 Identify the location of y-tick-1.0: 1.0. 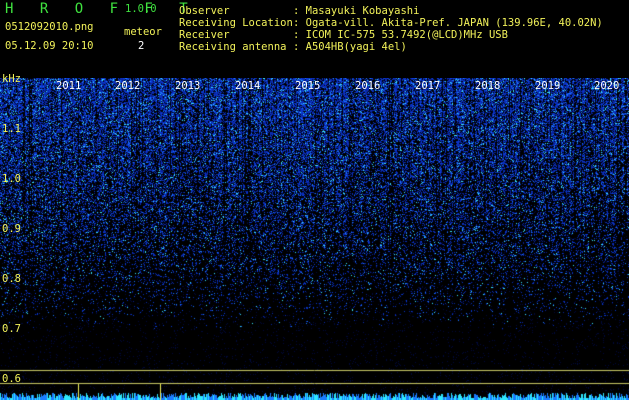
(11, 179).